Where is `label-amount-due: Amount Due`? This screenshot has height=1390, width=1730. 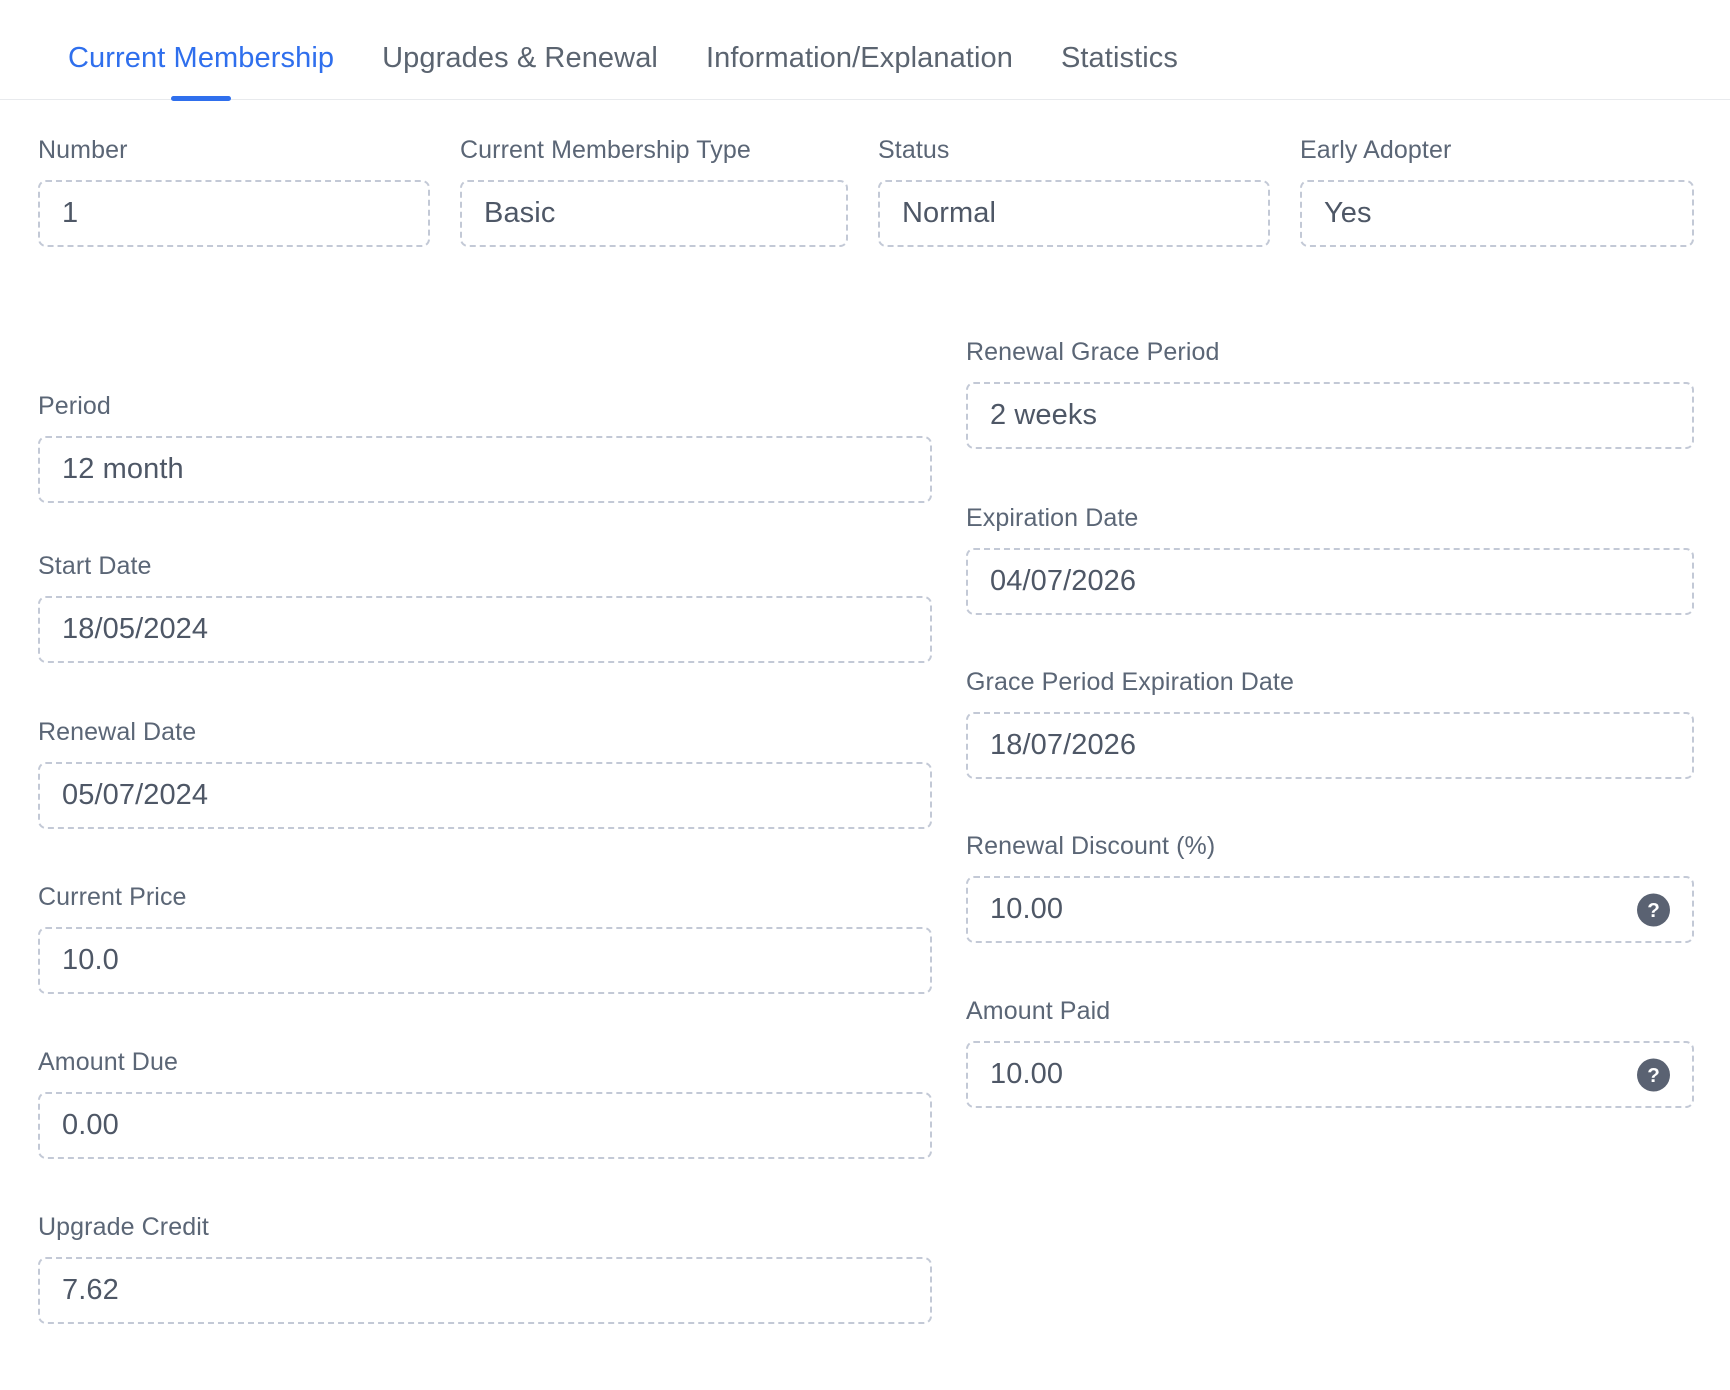 label-amount-due: Amount Due is located at coordinates (108, 1062).